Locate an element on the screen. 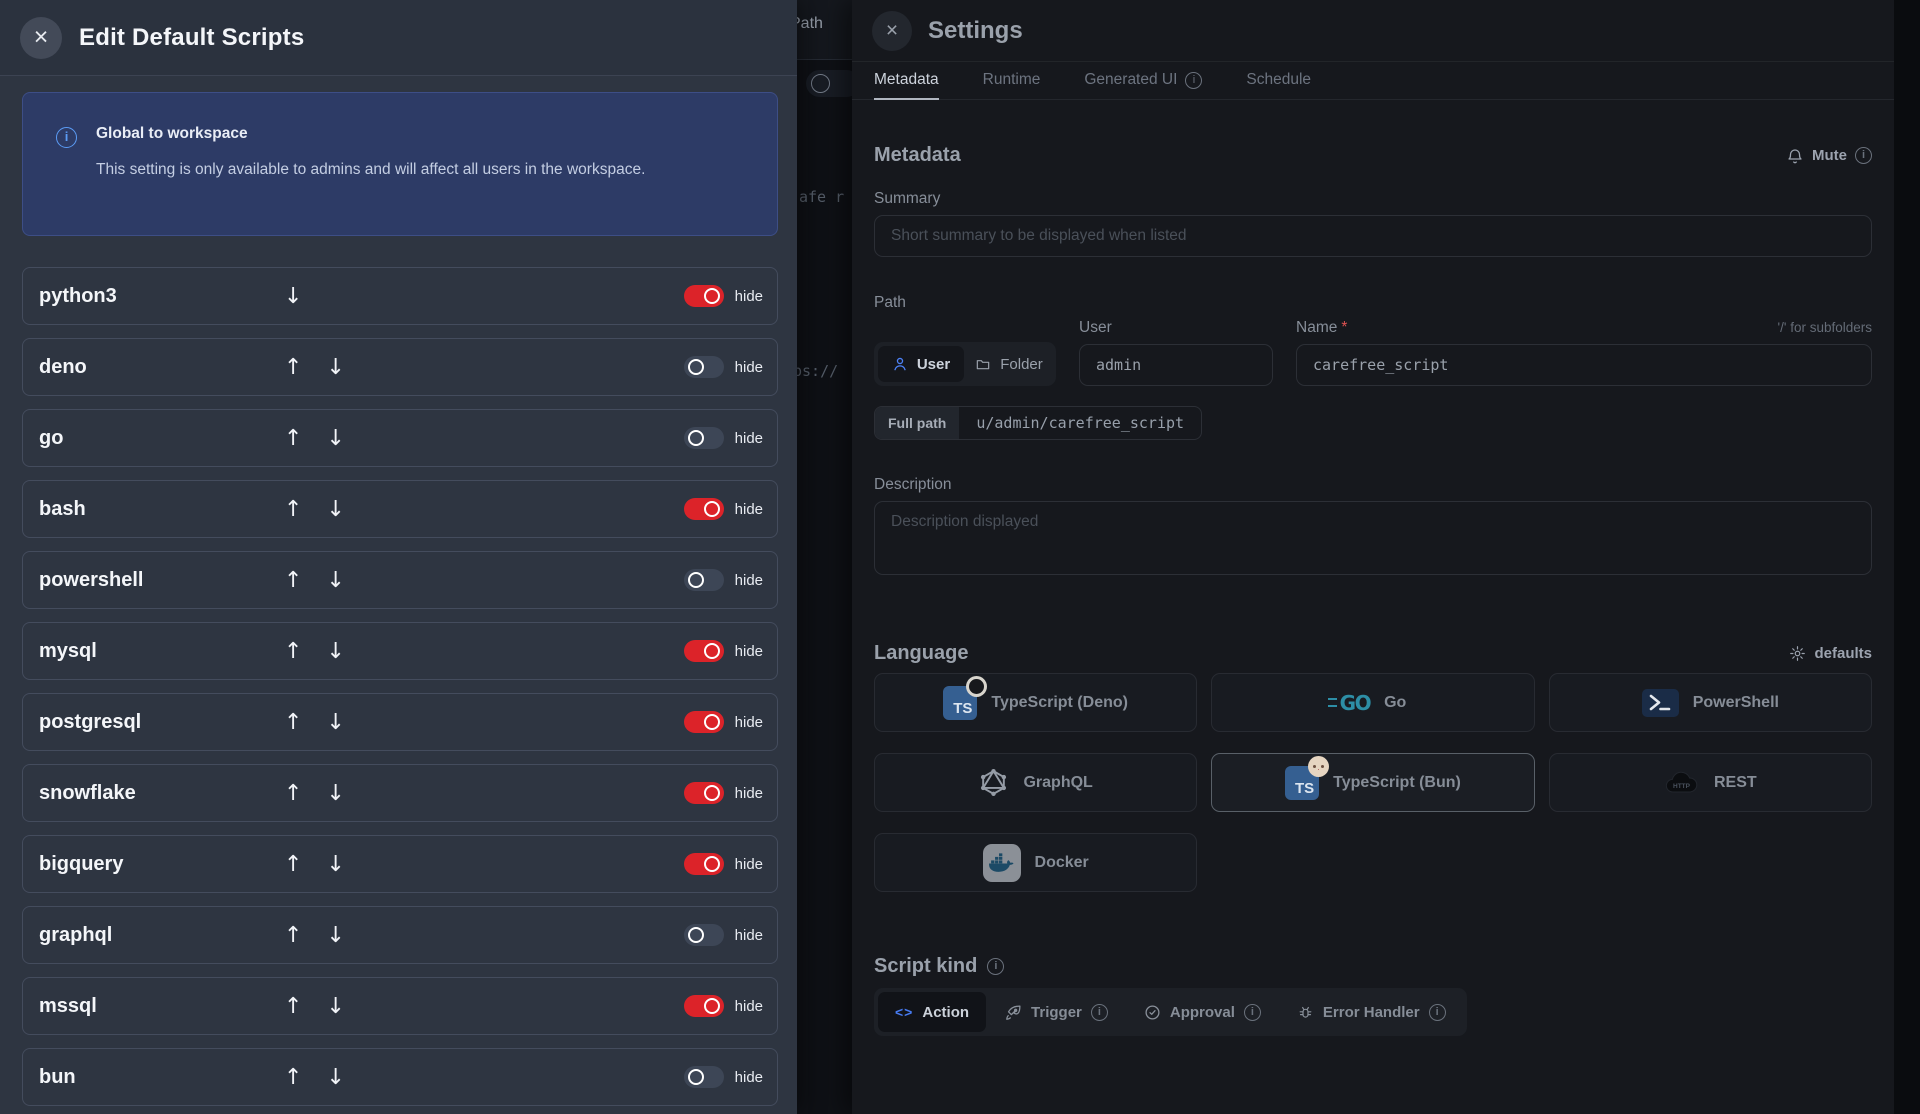 The image size is (1920, 1114). name-field is located at coordinates (1584, 365).